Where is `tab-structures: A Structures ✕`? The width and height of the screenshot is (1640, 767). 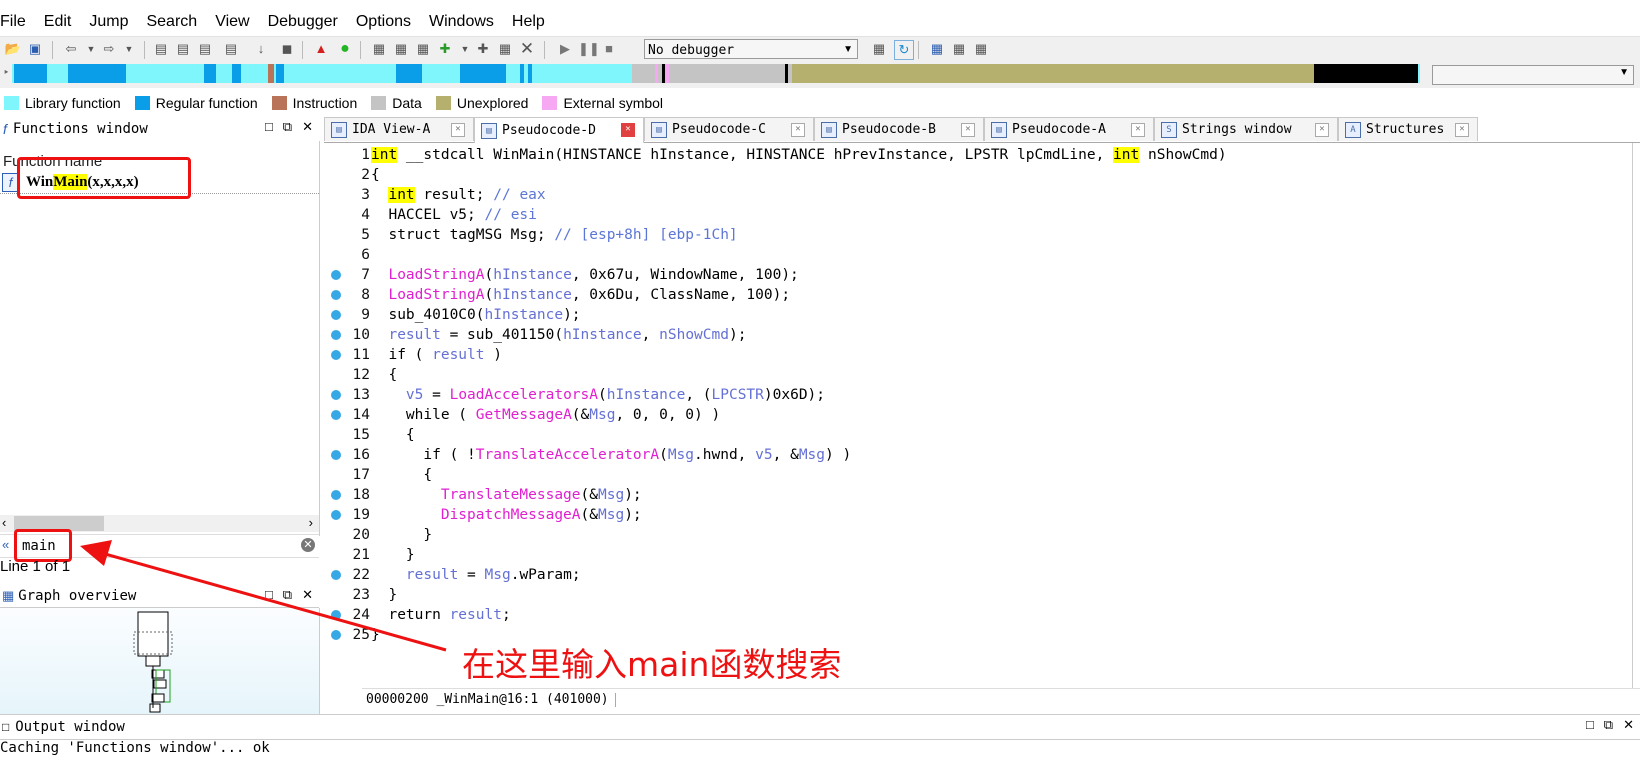
tab-structures: A Structures ✕ is located at coordinates (1408, 129).